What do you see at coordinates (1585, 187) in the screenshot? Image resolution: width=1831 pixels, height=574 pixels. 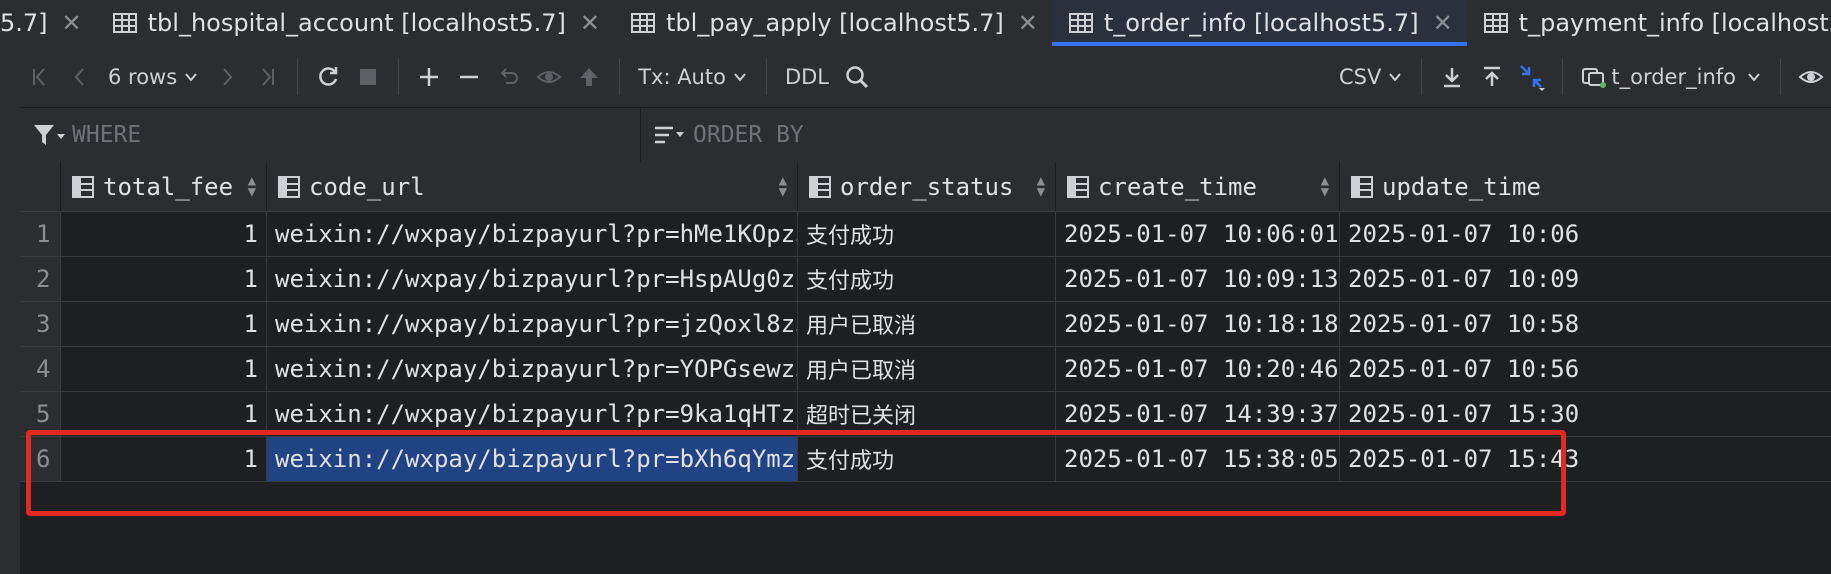 I see `column-header-update-time: update_time` at bounding box center [1585, 187].